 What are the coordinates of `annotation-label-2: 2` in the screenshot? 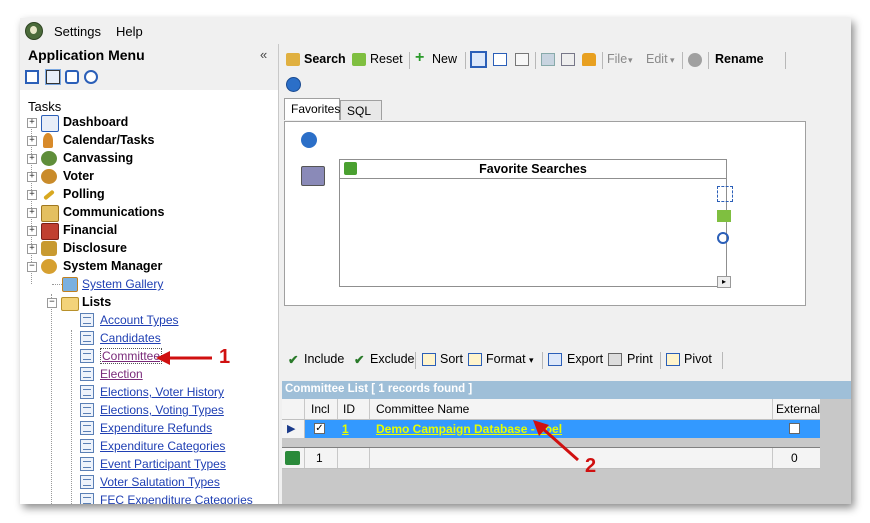 It's located at (591, 466).